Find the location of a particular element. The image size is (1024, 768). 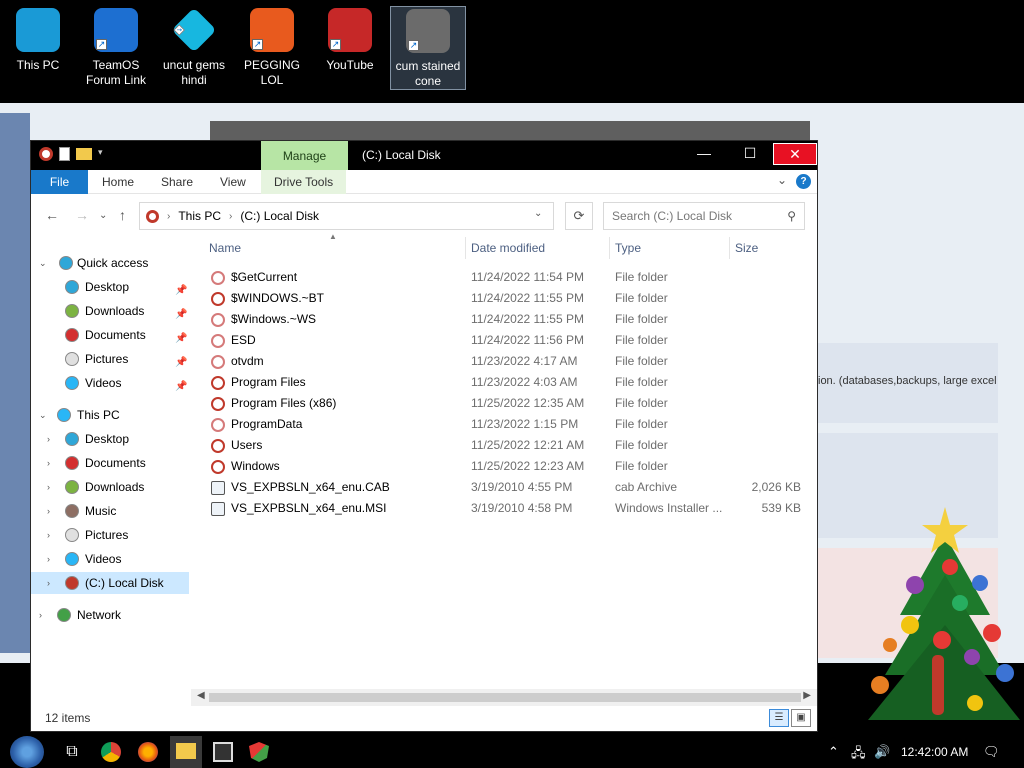

shortcut-arrow-icon: ↗ is located at coordinates (335, 44).